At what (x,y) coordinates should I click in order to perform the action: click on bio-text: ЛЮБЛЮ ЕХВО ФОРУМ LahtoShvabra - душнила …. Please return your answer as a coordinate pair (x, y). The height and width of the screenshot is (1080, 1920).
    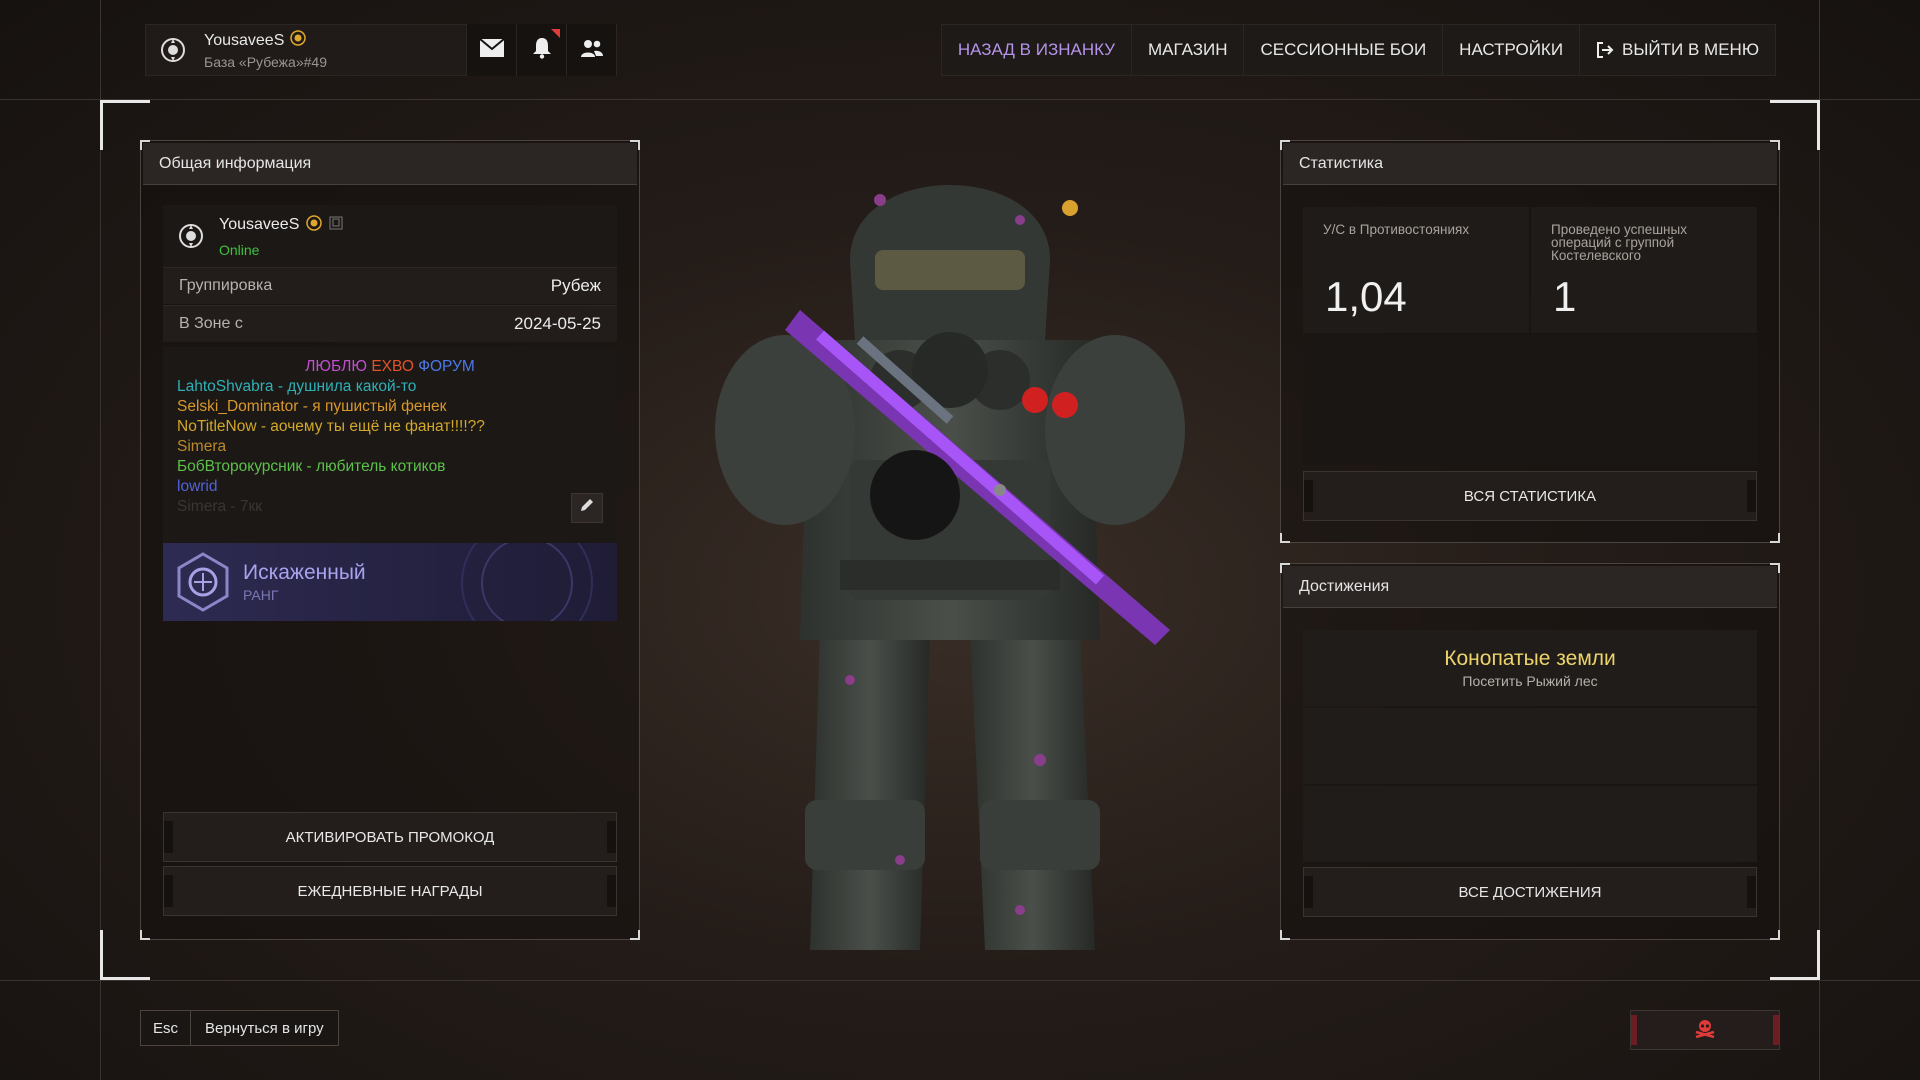
    Looking at the image, I should click on (390, 445).